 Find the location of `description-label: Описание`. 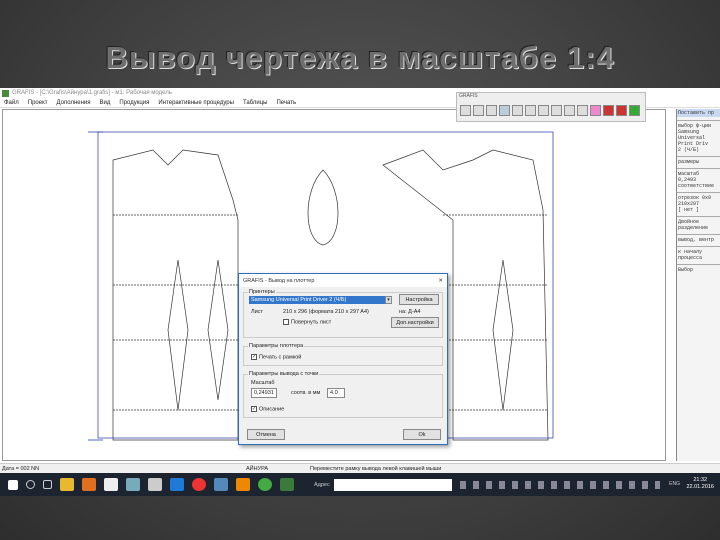

description-label: Описание is located at coordinates (272, 409).